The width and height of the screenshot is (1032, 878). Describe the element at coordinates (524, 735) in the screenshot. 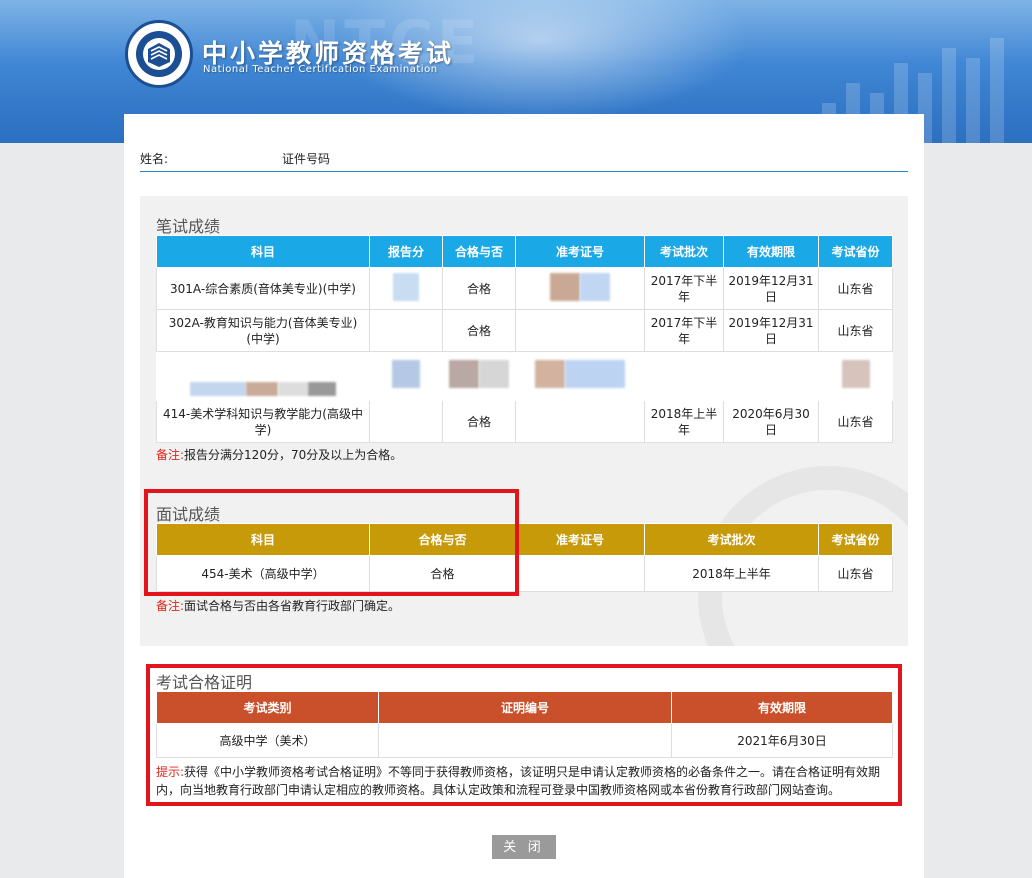

I see `certificate-highlight-box` at that location.